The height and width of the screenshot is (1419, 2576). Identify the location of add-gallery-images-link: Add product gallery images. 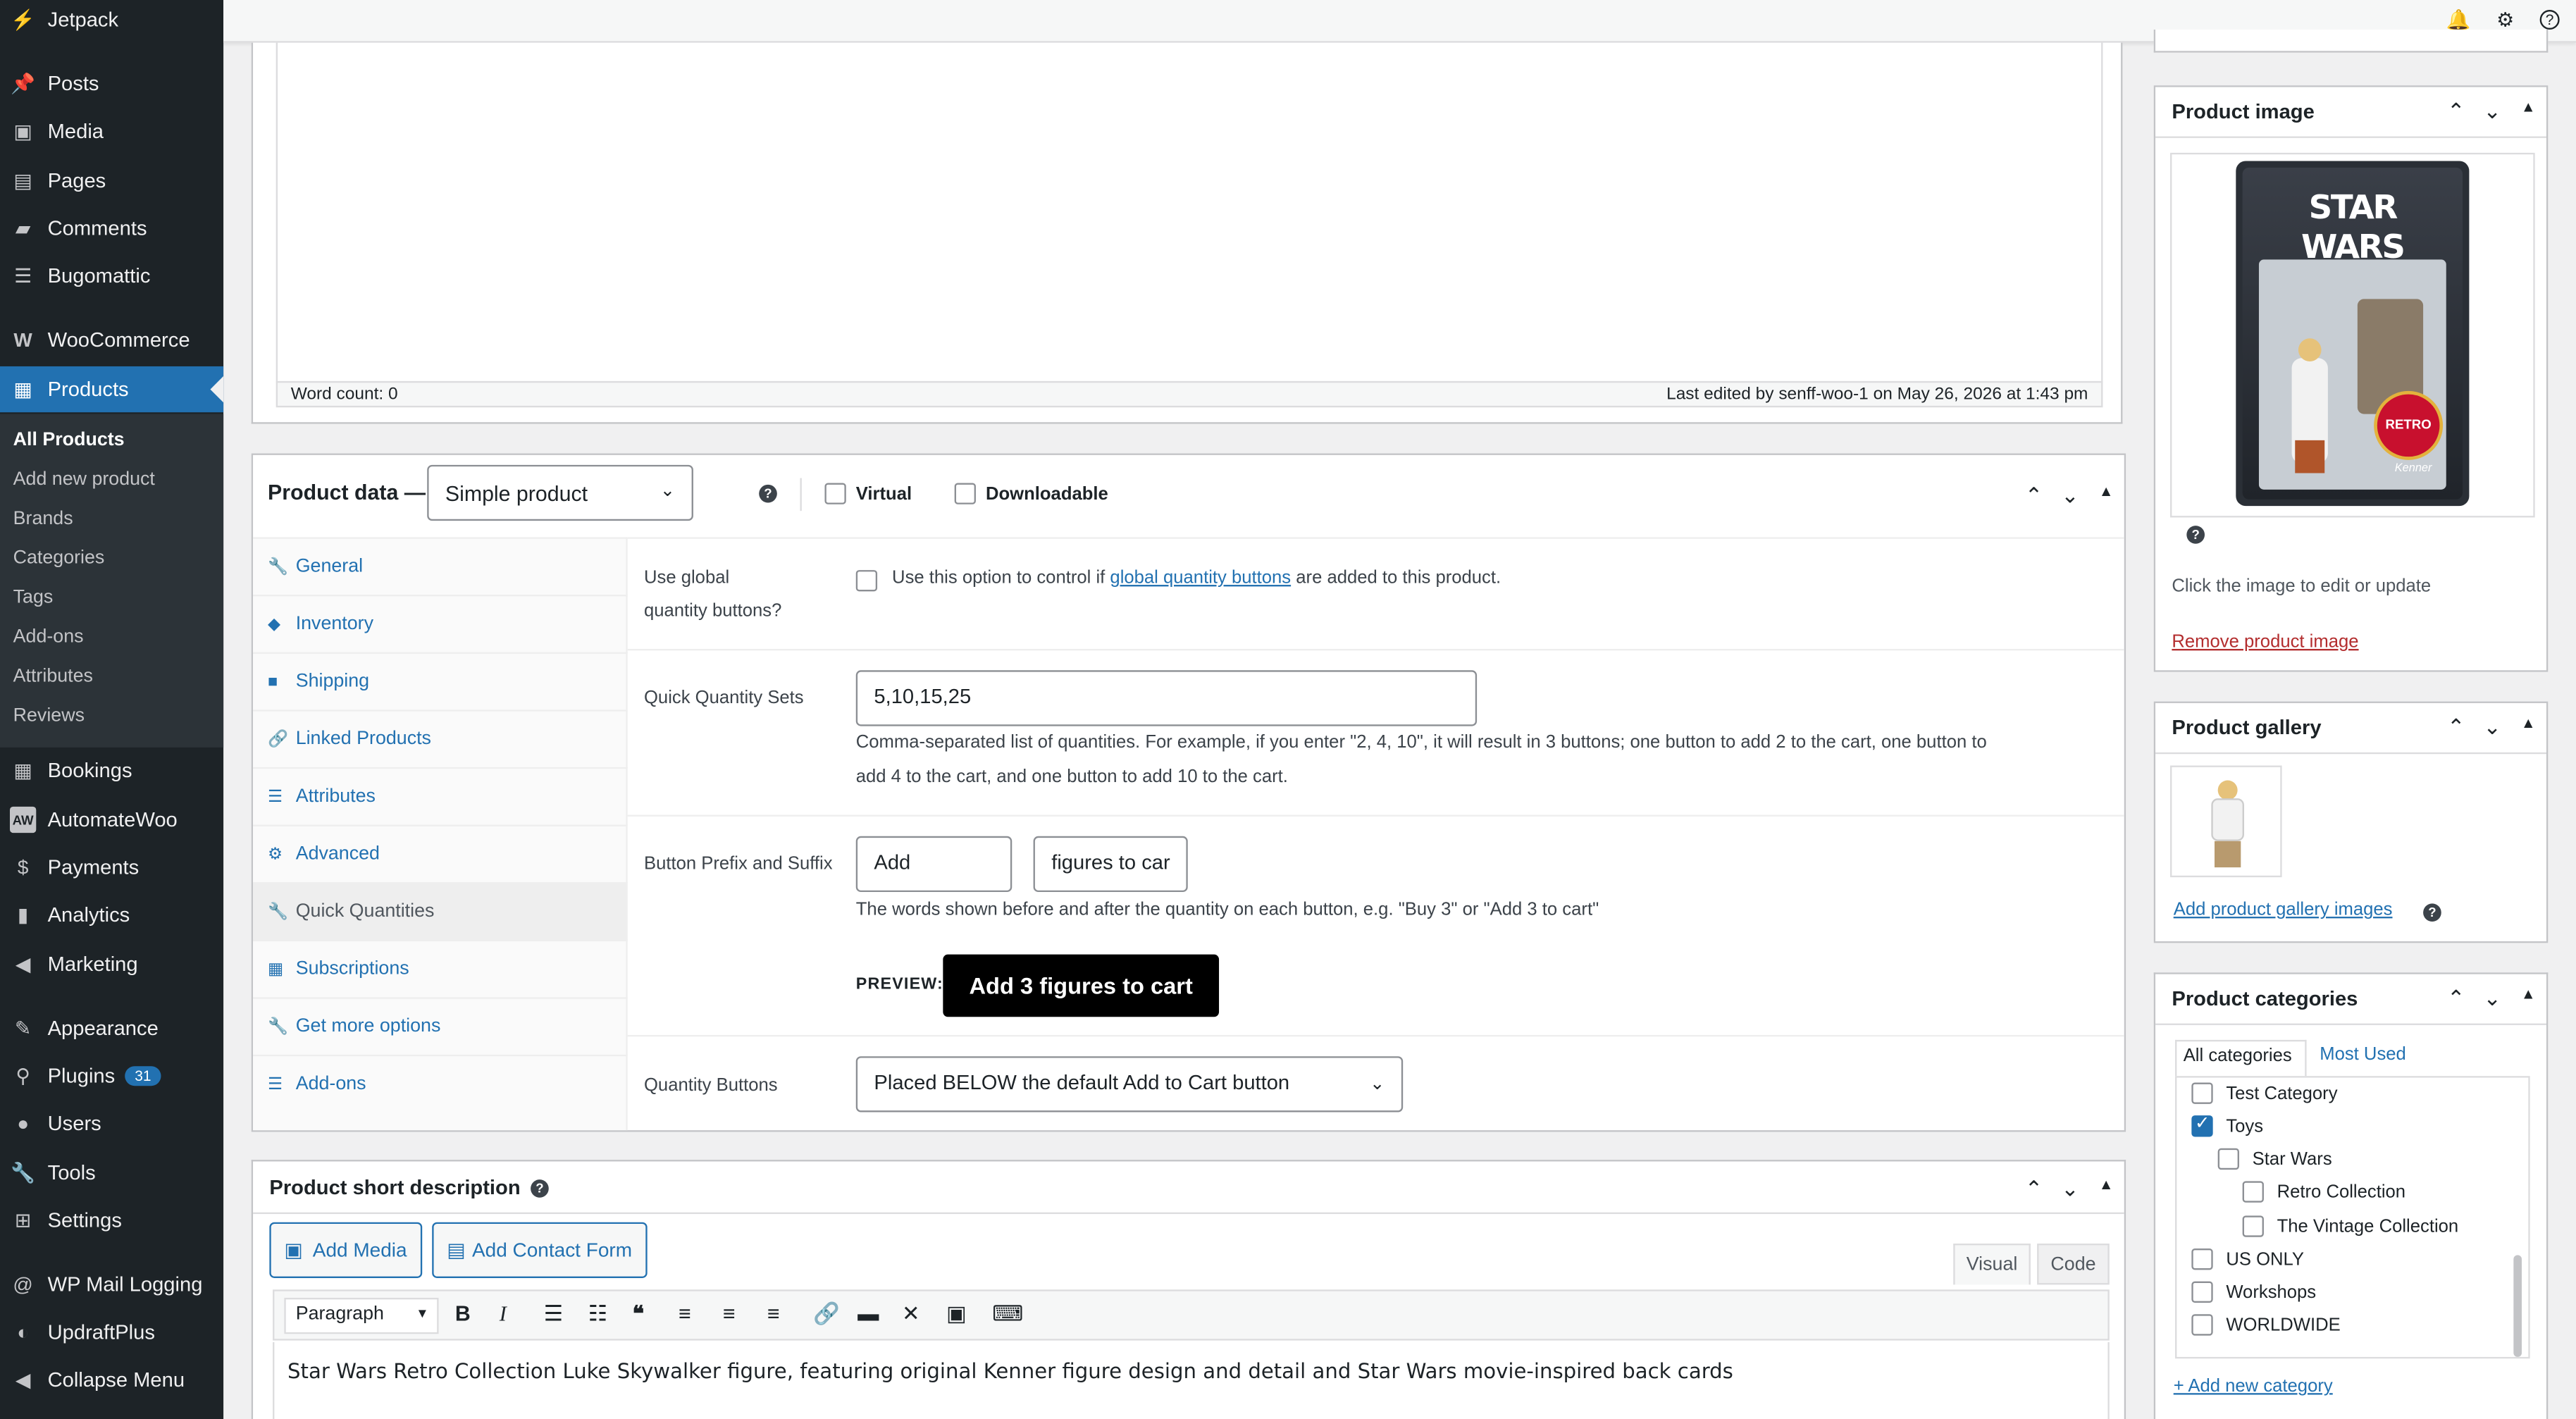
(2283, 910).